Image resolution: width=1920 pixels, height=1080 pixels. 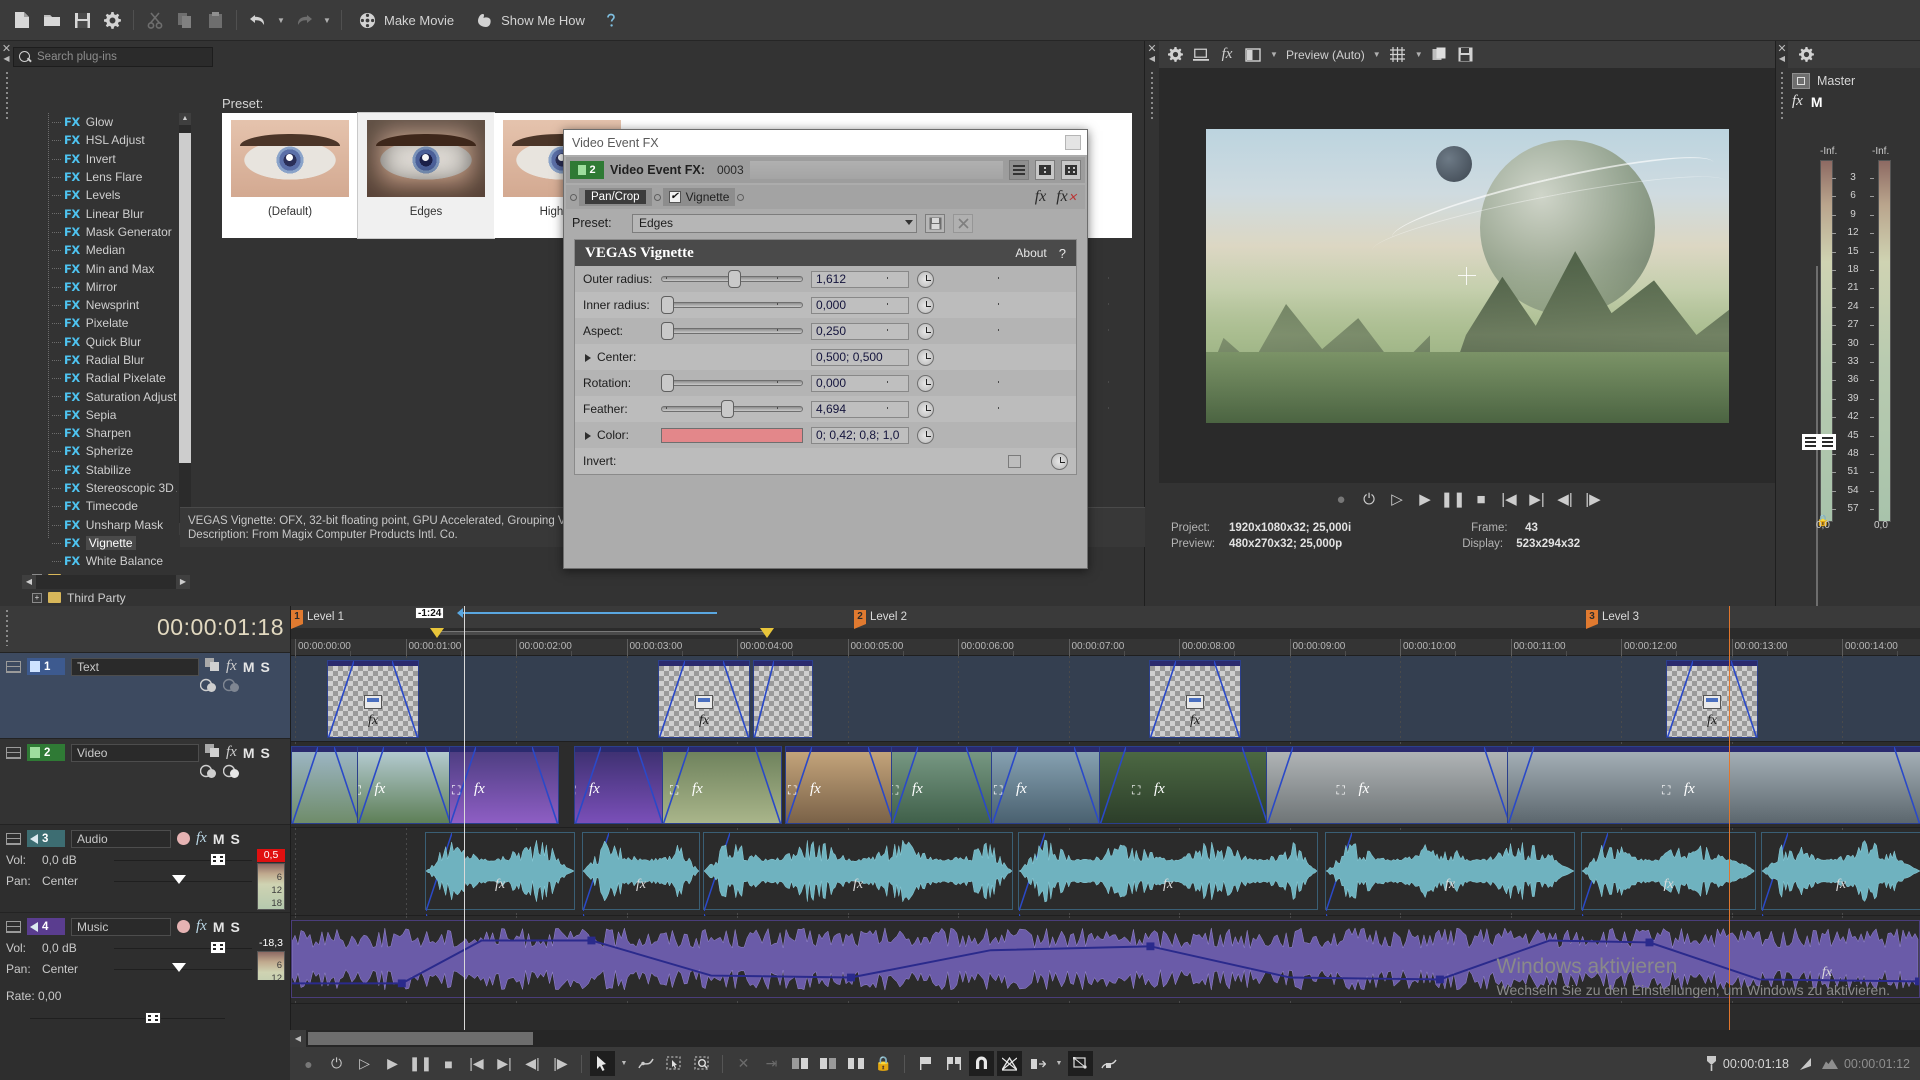 What do you see at coordinates (201, 926) in the screenshot?
I see `track-4-fx-button: fx` at bounding box center [201, 926].